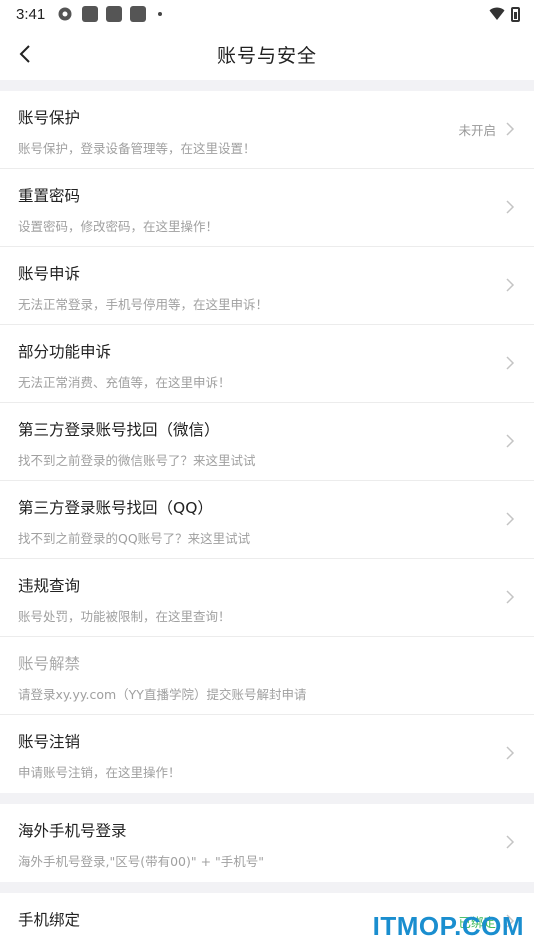 The width and height of the screenshot is (534, 950). Describe the element at coordinates (49, 920) in the screenshot. I see `item-title: 手机绑定` at that location.